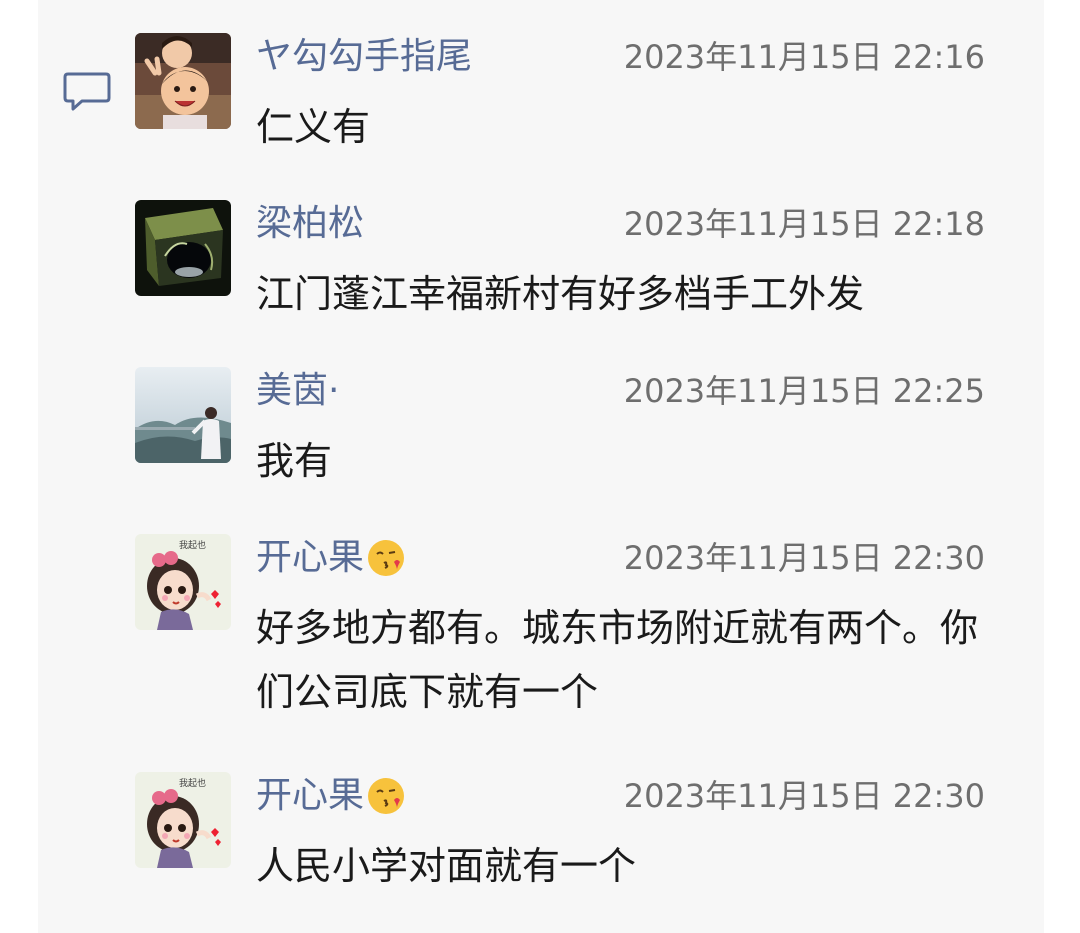 The width and height of the screenshot is (1080, 933). I want to click on avatar-glass-cube-image, so click(183, 248).